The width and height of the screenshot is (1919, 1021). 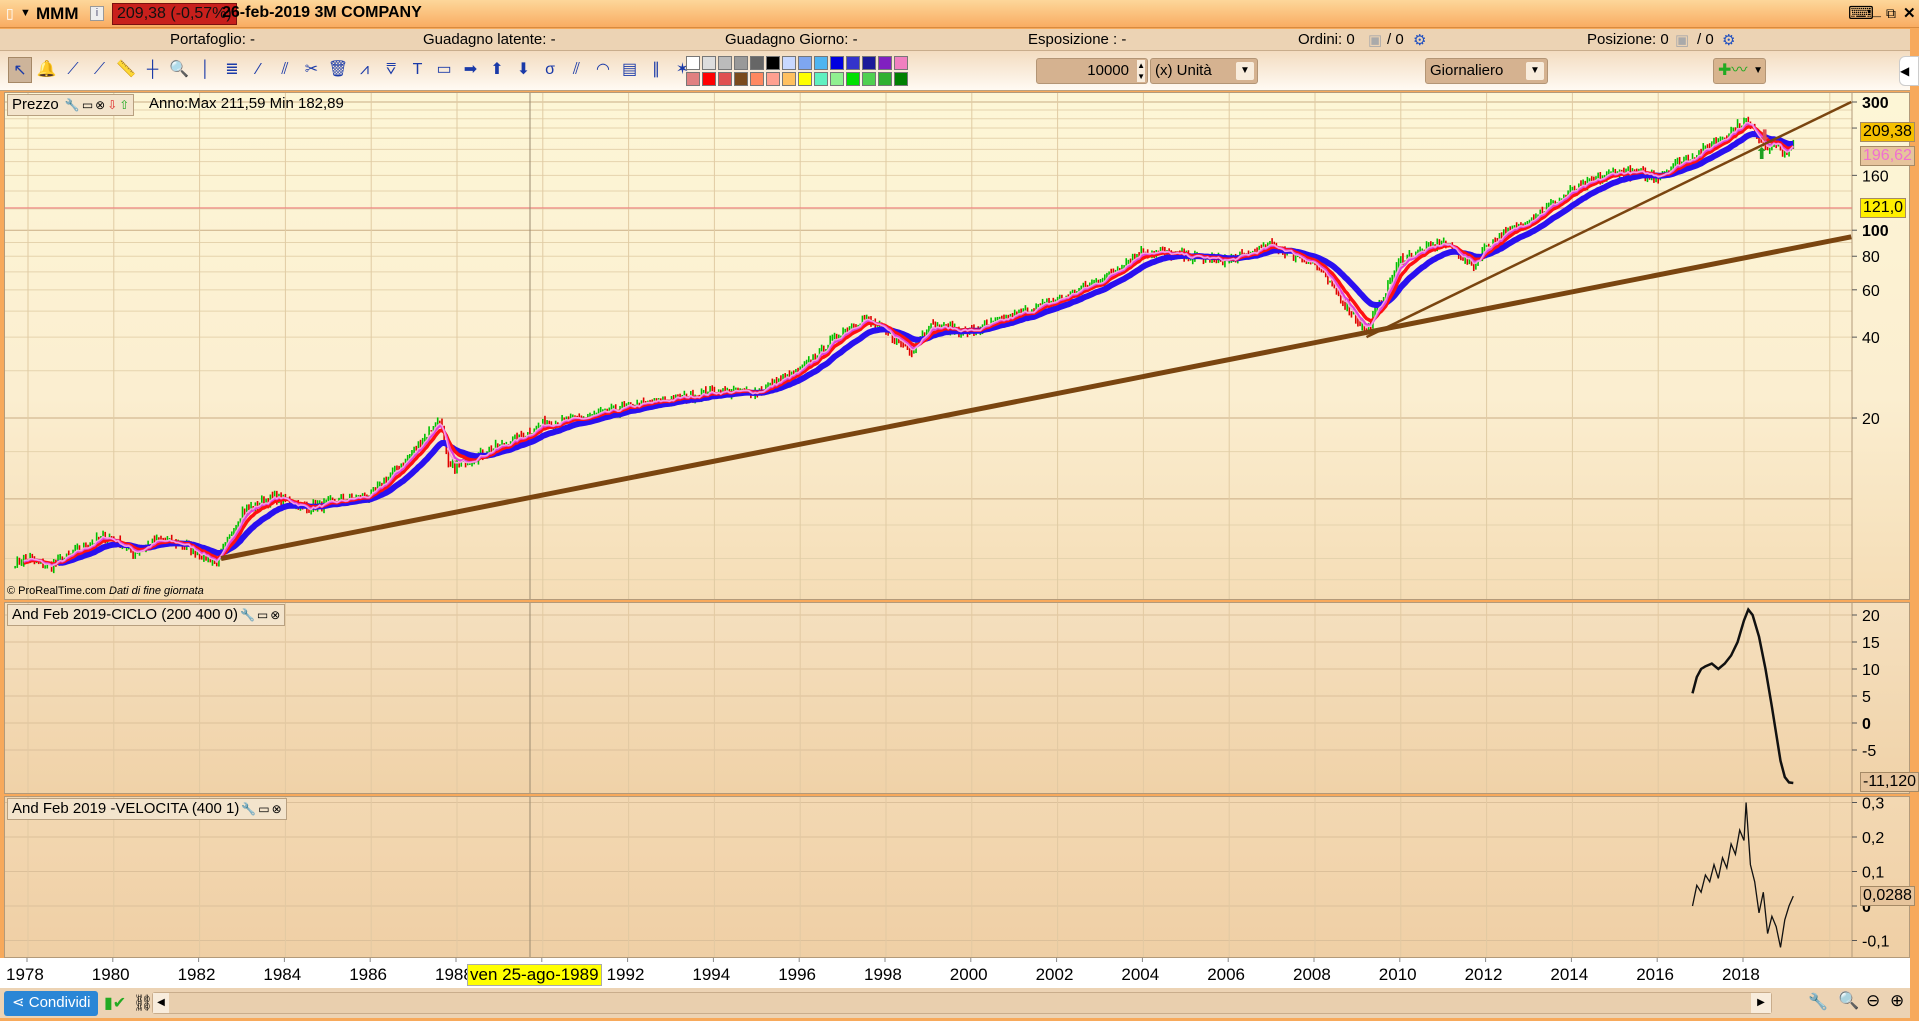 I want to click on vertical-line-icon: │, so click(x=206, y=70).